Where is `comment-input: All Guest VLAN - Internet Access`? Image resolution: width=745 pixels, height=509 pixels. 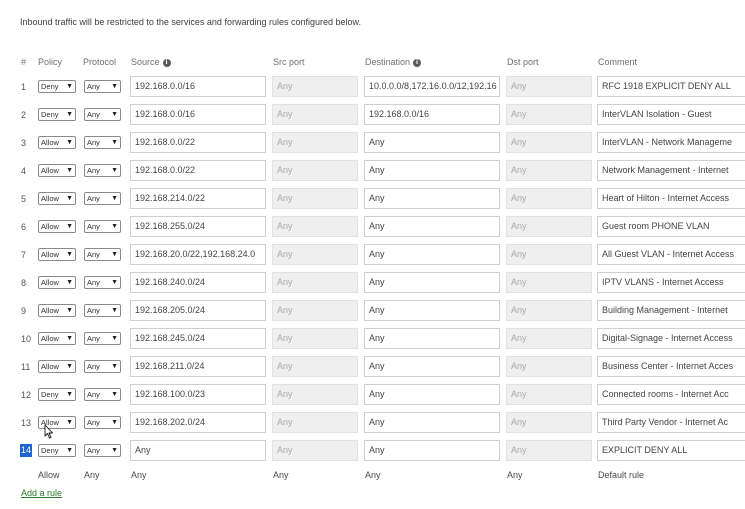
comment-input: All Guest VLAN - Internet Access is located at coordinates (671, 254).